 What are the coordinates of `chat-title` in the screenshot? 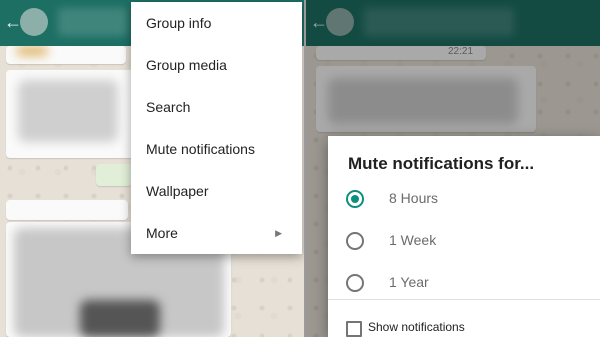 It's located at (93, 22).